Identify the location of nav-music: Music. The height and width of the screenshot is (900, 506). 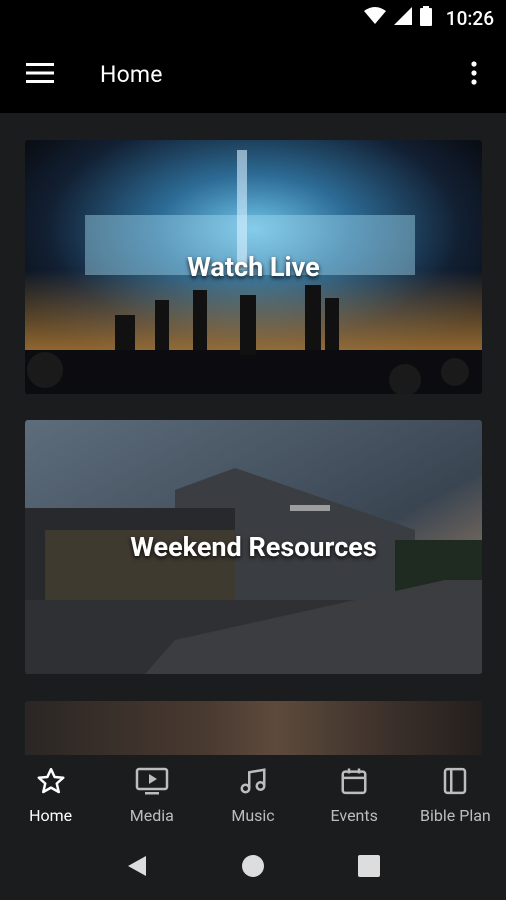
(252, 795).